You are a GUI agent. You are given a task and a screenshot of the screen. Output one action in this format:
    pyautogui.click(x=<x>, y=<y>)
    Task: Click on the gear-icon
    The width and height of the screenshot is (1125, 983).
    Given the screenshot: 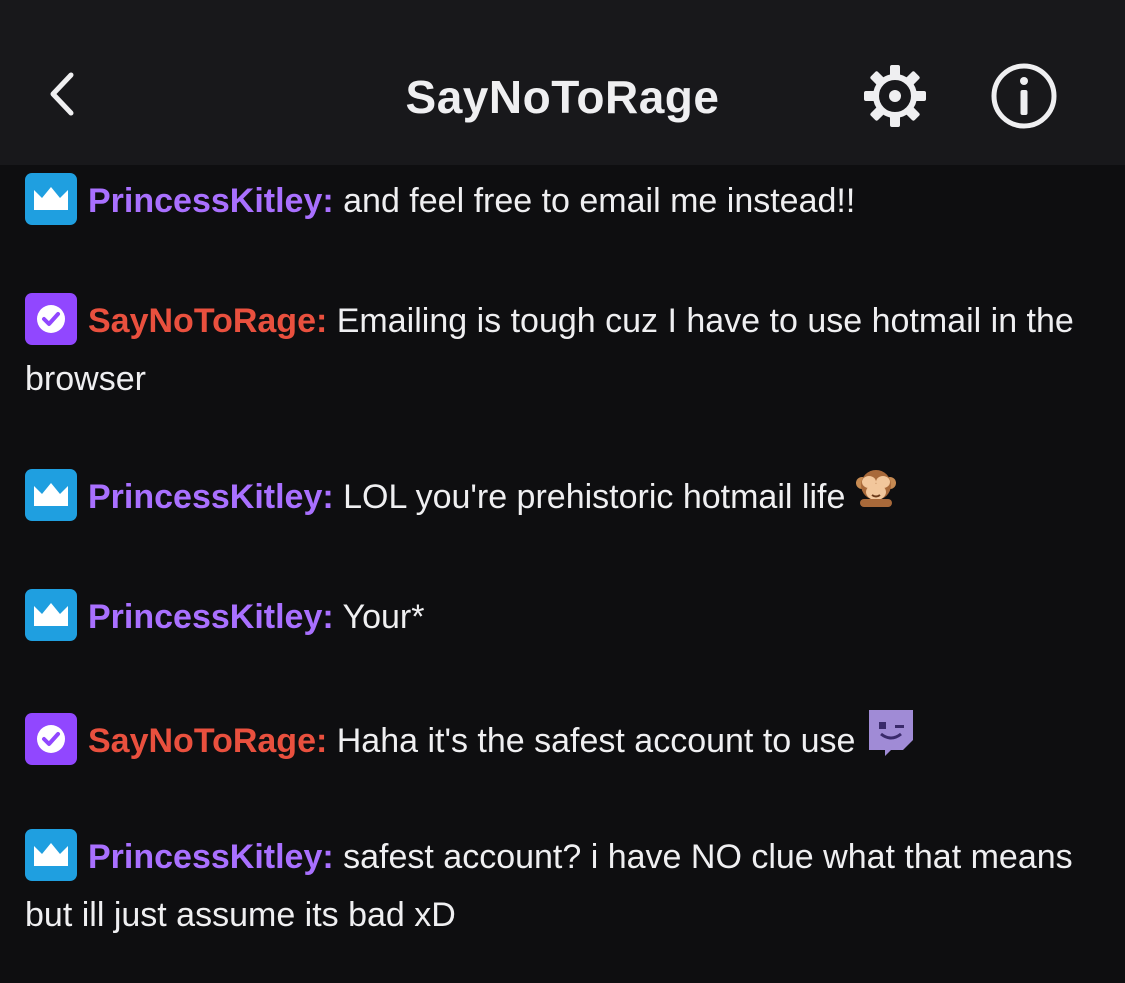 What is the action you would take?
    pyautogui.click(x=895, y=98)
    